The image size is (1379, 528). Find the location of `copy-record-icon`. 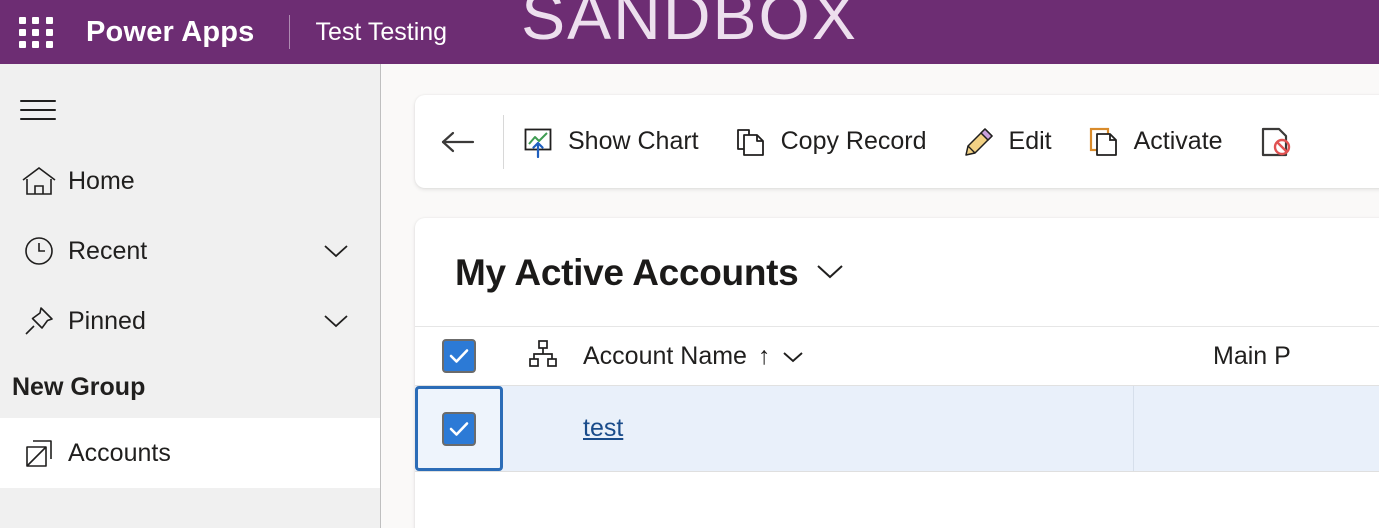

copy-record-icon is located at coordinates (751, 142).